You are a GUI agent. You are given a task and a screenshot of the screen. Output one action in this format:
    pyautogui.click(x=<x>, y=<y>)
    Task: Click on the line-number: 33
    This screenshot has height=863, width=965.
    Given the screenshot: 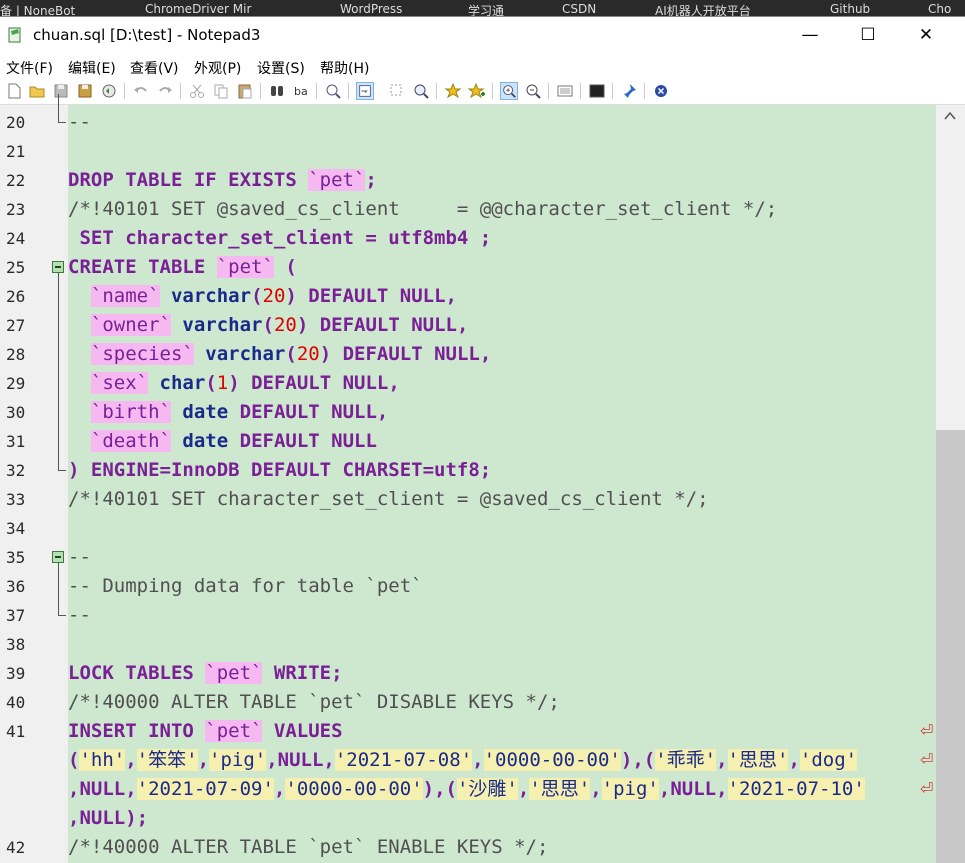 What is the action you would take?
    pyautogui.click(x=16, y=499)
    